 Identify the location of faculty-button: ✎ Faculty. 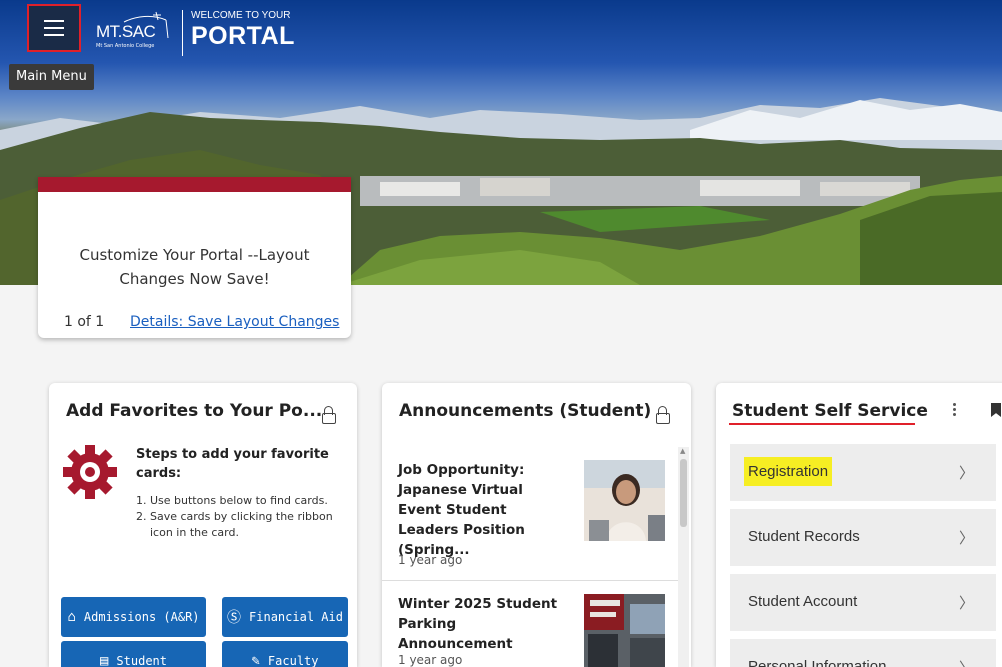
(285, 654).